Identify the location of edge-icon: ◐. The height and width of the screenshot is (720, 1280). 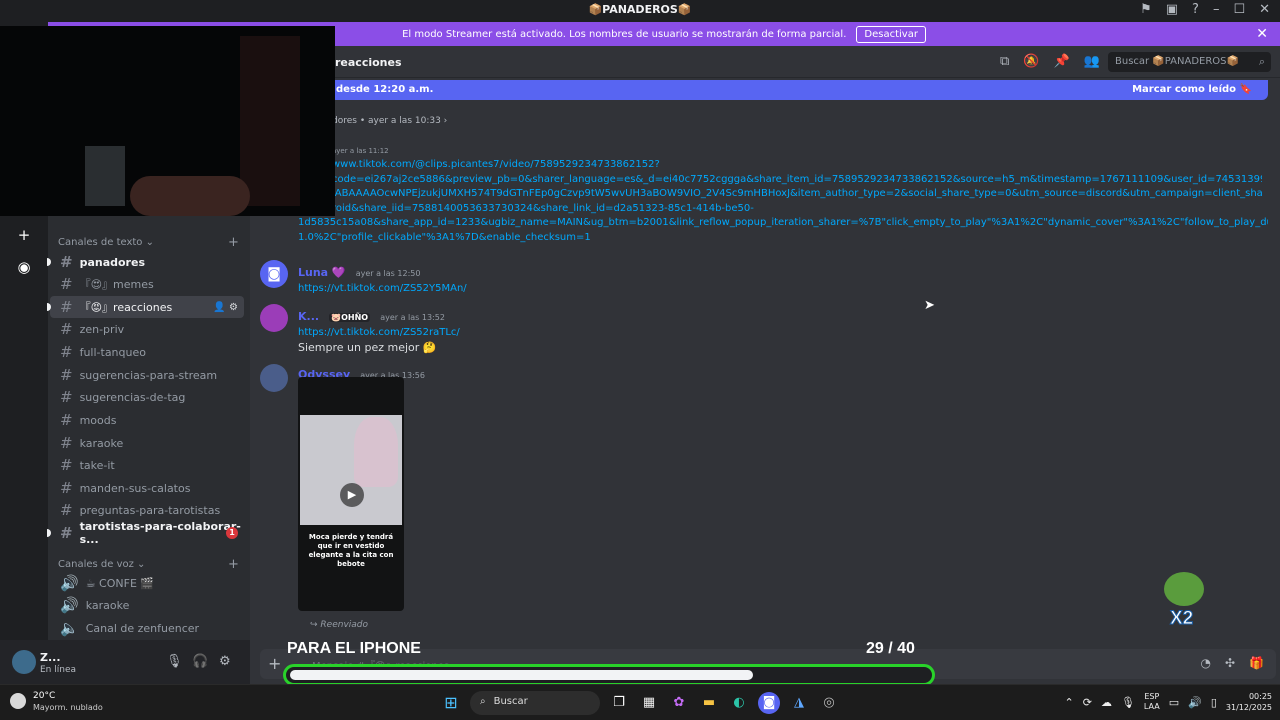
(739, 703).